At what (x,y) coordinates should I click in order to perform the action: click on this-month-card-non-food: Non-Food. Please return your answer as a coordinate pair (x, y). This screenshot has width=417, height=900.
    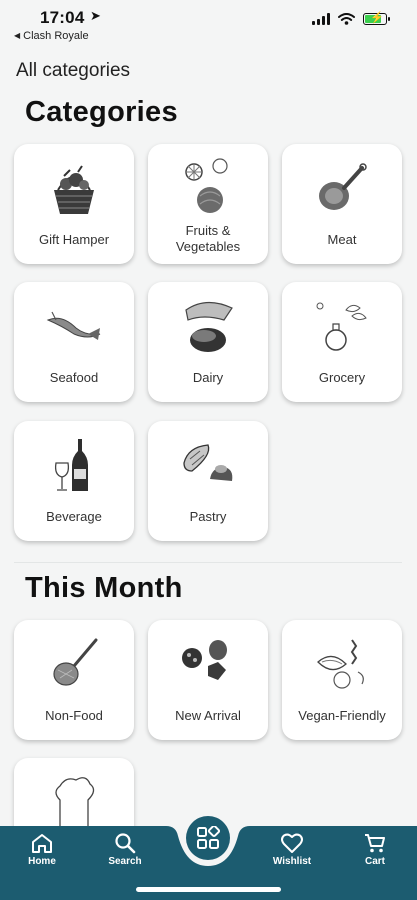
    Looking at the image, I should click on (74, 680).